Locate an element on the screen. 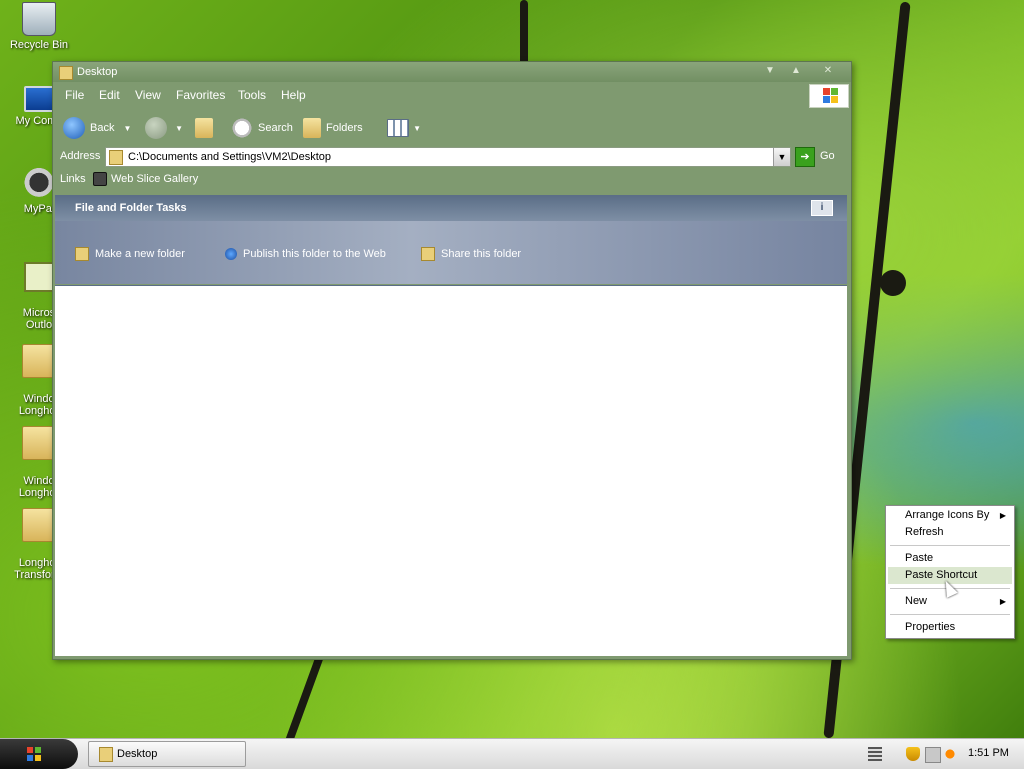 Image resolution: width=1024 pixels, height=769 pixels. menu-view: View is located at coordinates (148, 95).